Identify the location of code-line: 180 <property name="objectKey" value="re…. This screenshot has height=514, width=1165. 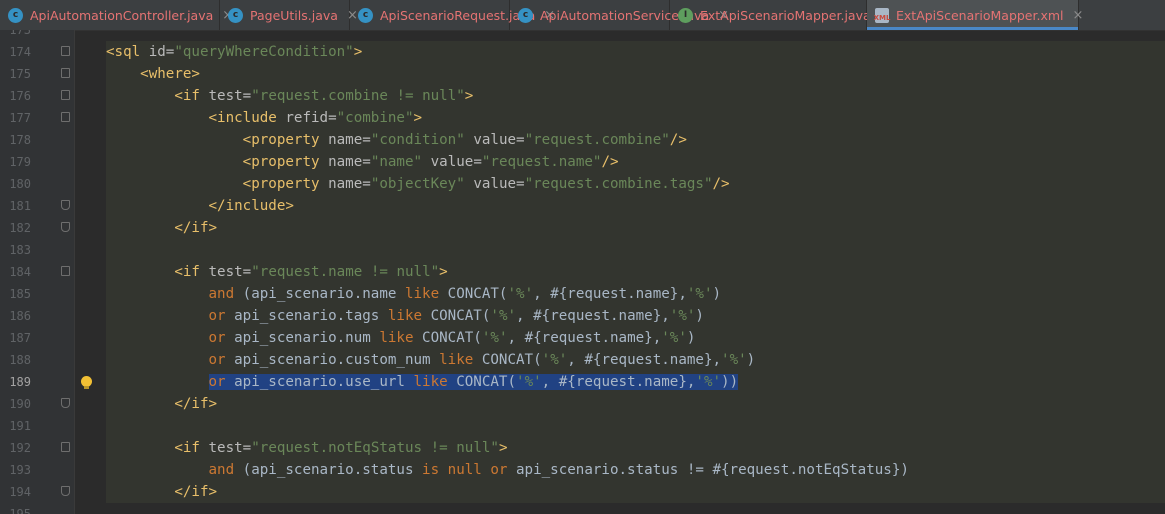
(582, 184).